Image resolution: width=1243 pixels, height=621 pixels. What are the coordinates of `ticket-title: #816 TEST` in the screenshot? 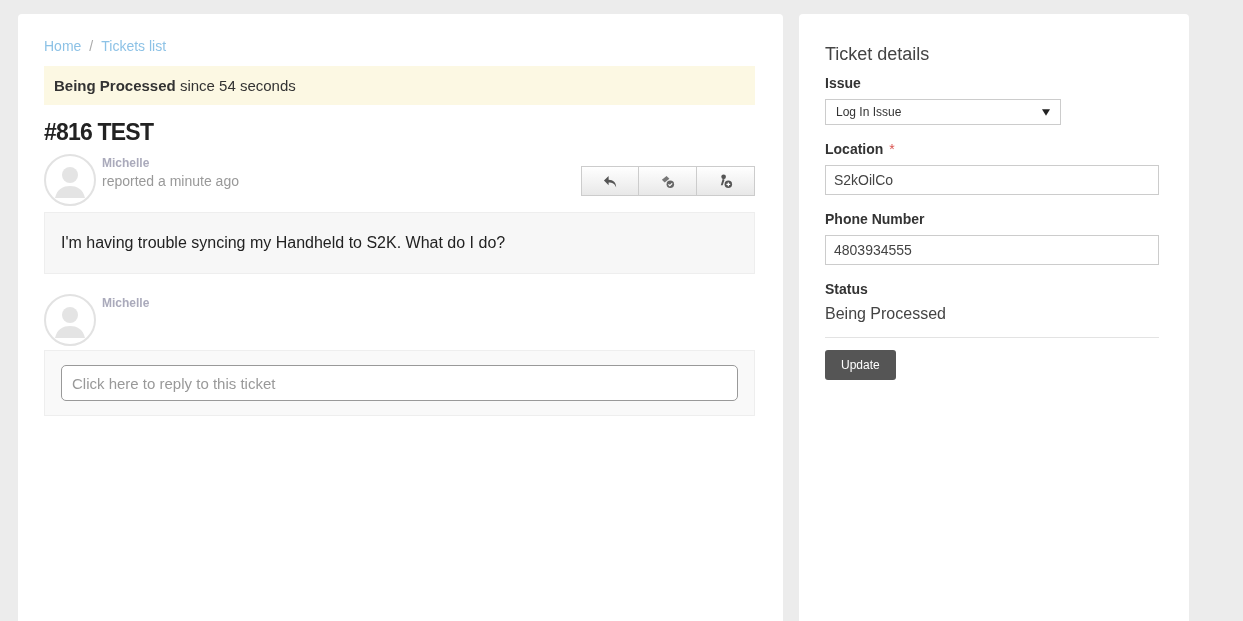 It's located at (99, 132).